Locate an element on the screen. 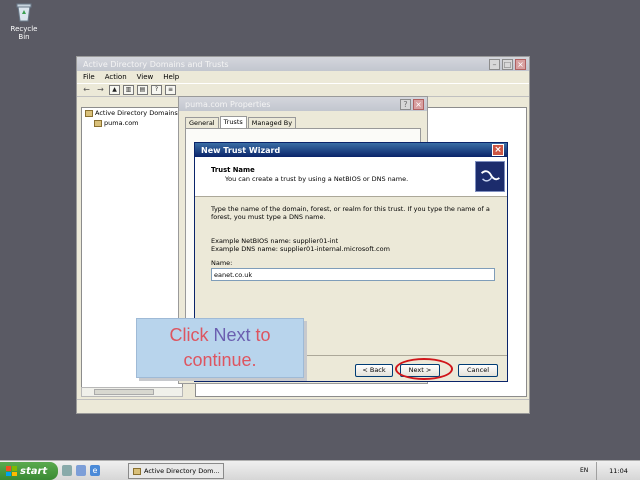 The height and width of the screenshot is (480, 640). tab-trusts: Trusts is located at coordinates (233, 122).